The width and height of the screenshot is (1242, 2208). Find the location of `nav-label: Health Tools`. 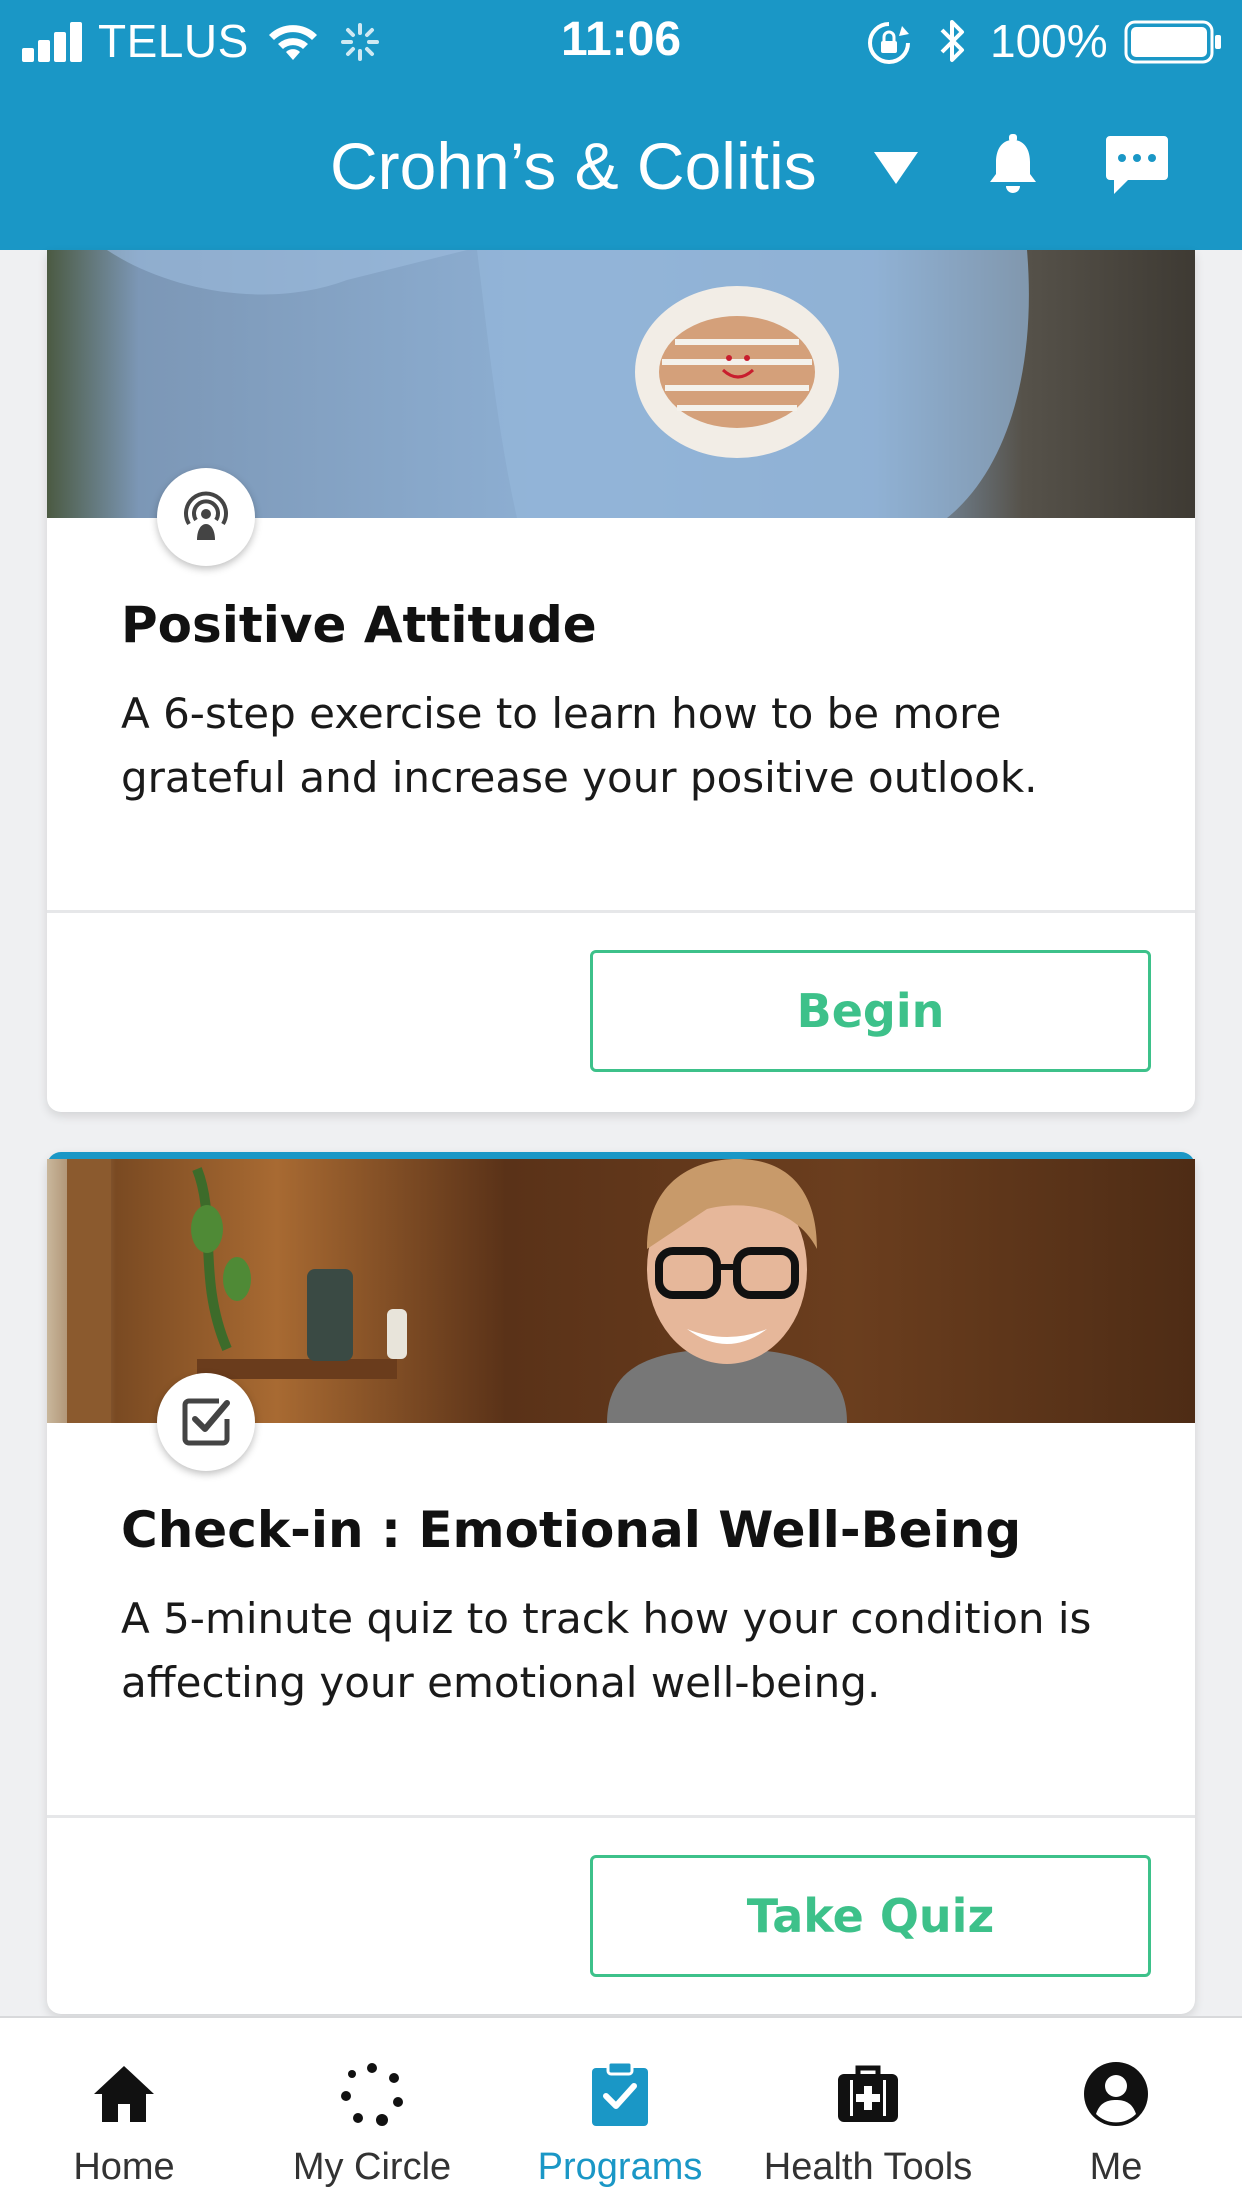

nav-label: Health Tools is located at coordinates (868, 2167).